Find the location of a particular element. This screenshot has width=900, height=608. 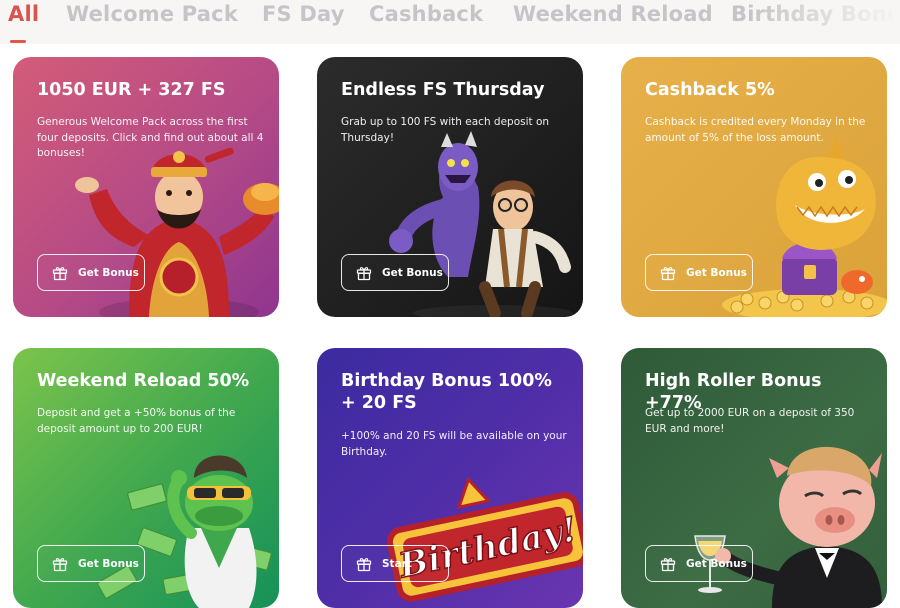

tab-weekend-reload: Weekend Reload is located at coordinates (613, 16).